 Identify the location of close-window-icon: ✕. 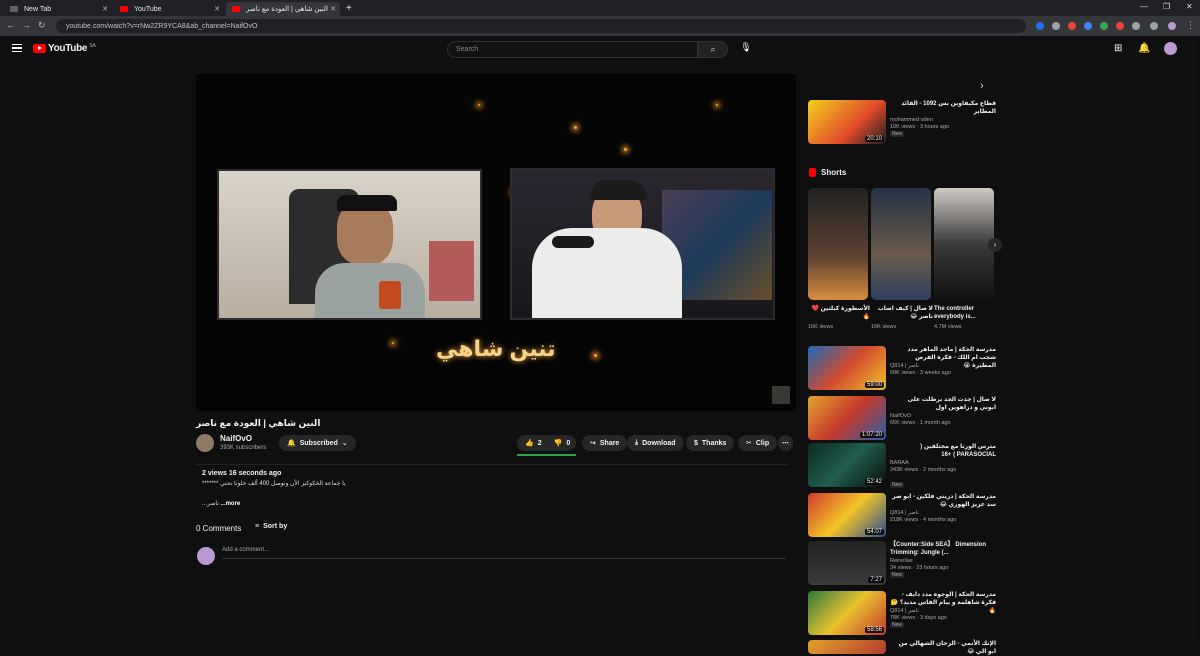
(1189, 6).